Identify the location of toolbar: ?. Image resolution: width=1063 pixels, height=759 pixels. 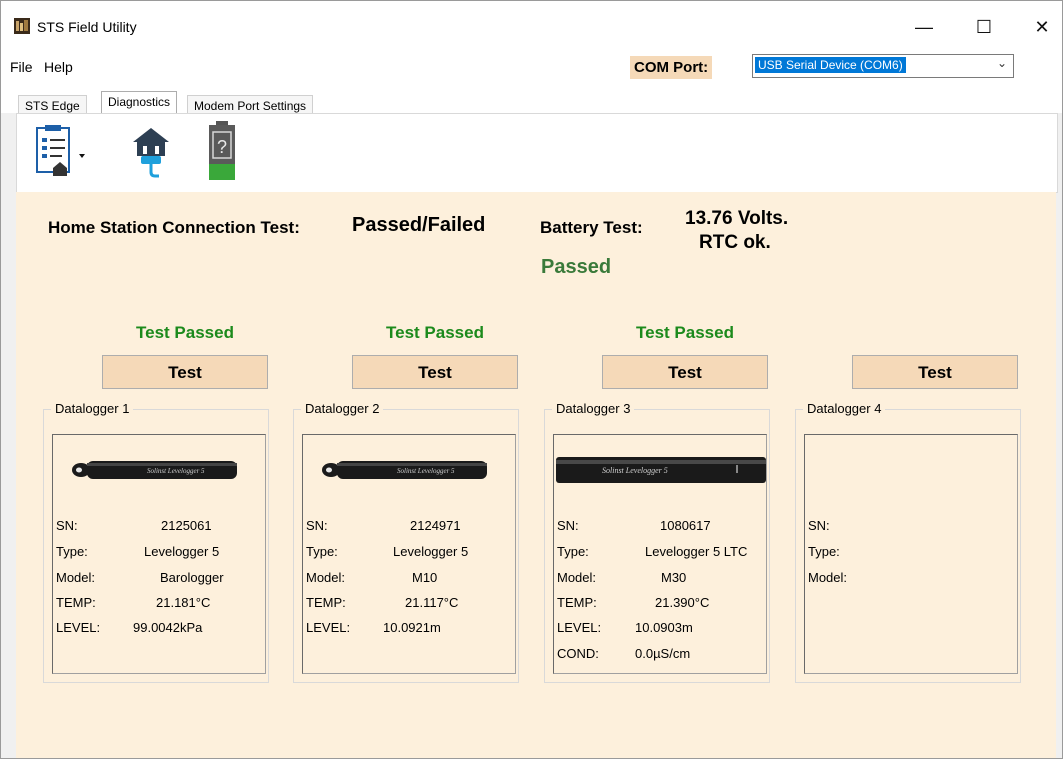
(537, 153).